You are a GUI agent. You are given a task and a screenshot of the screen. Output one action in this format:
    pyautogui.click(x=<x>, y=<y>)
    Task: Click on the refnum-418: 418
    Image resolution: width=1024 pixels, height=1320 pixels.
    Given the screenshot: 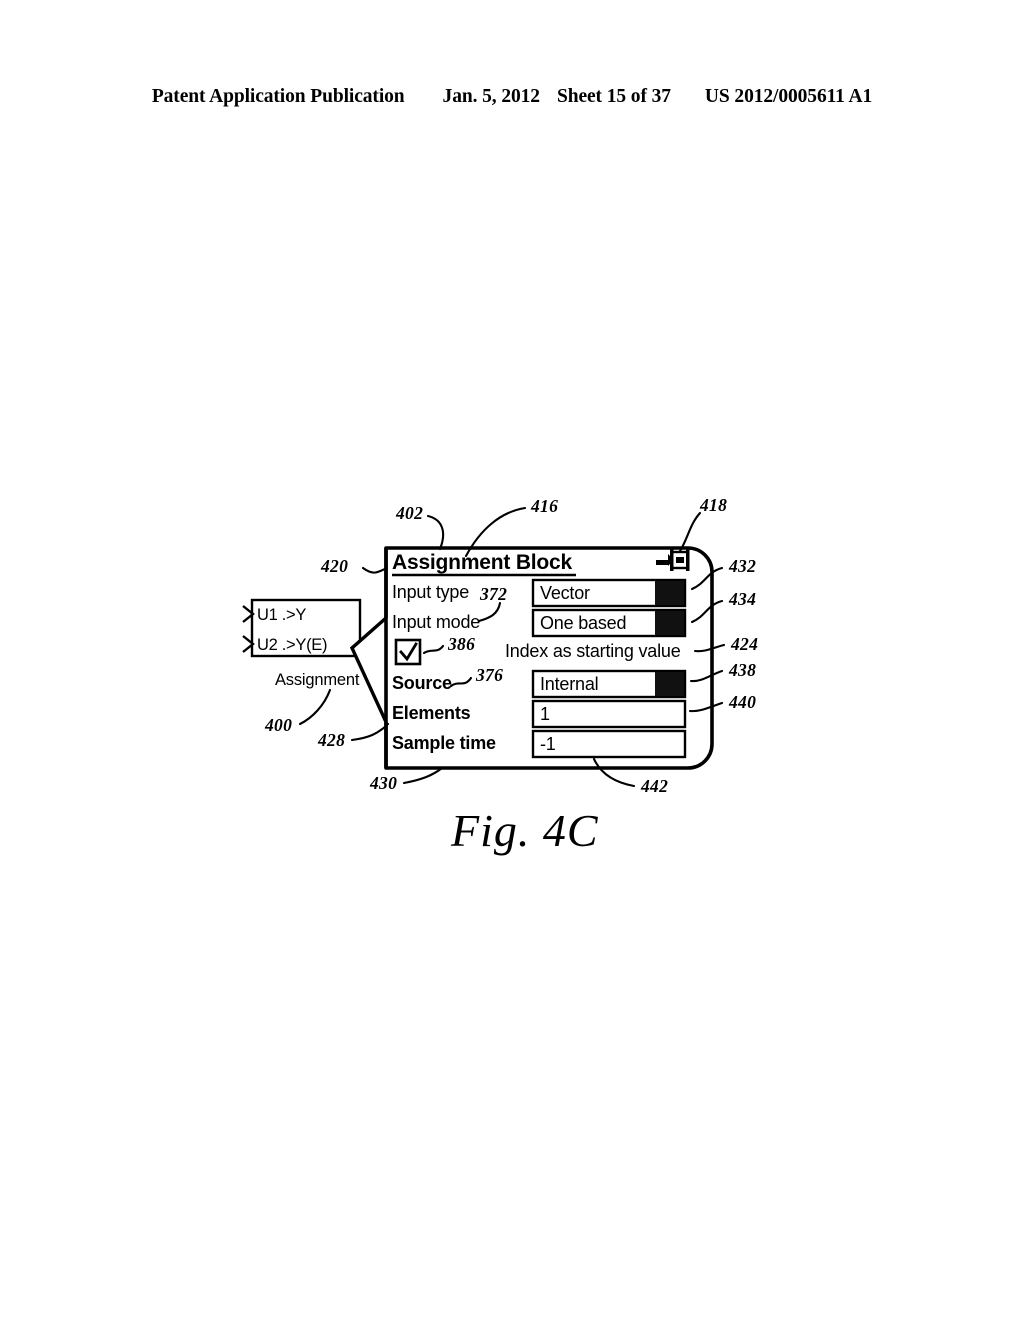 What is the action you would take?
    pyautogui.click(x=714, y=505)
    